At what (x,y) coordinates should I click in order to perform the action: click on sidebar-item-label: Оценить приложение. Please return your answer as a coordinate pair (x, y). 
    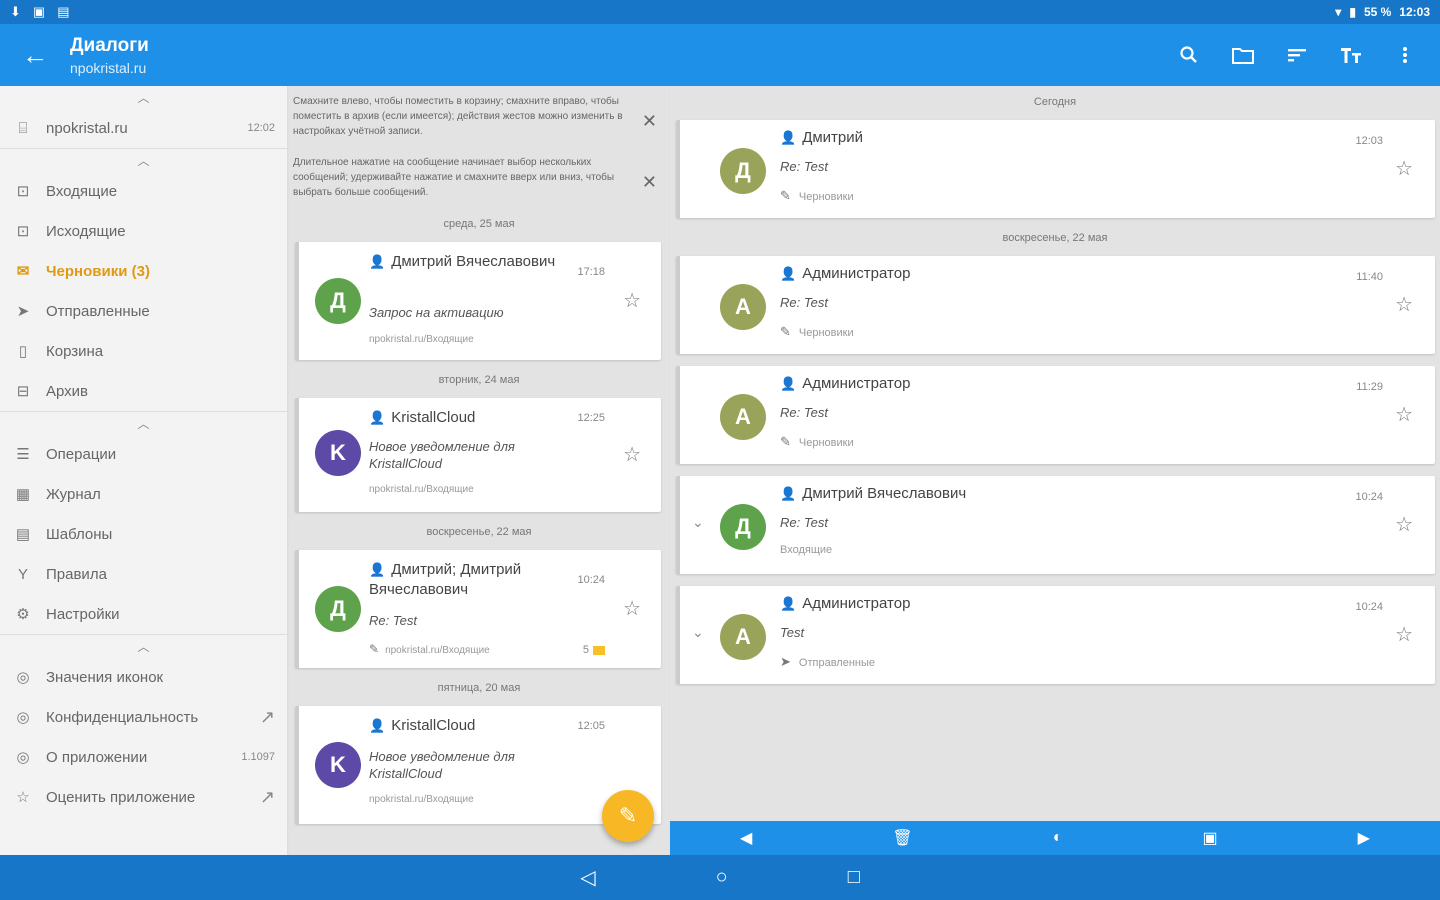
    Looking at the image, I should click on (121, 797).